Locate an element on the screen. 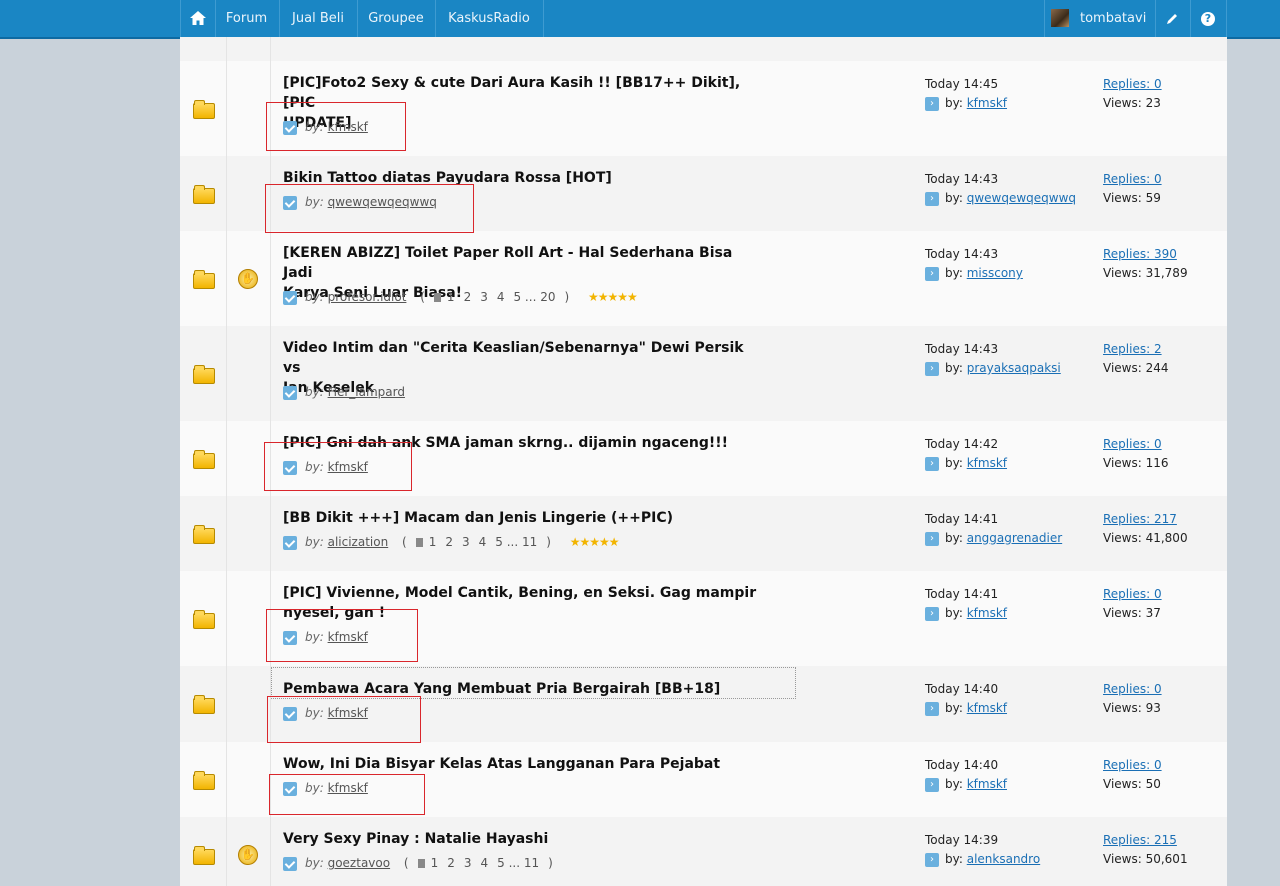  author-link: alicization is located at coordinates (358, 542).